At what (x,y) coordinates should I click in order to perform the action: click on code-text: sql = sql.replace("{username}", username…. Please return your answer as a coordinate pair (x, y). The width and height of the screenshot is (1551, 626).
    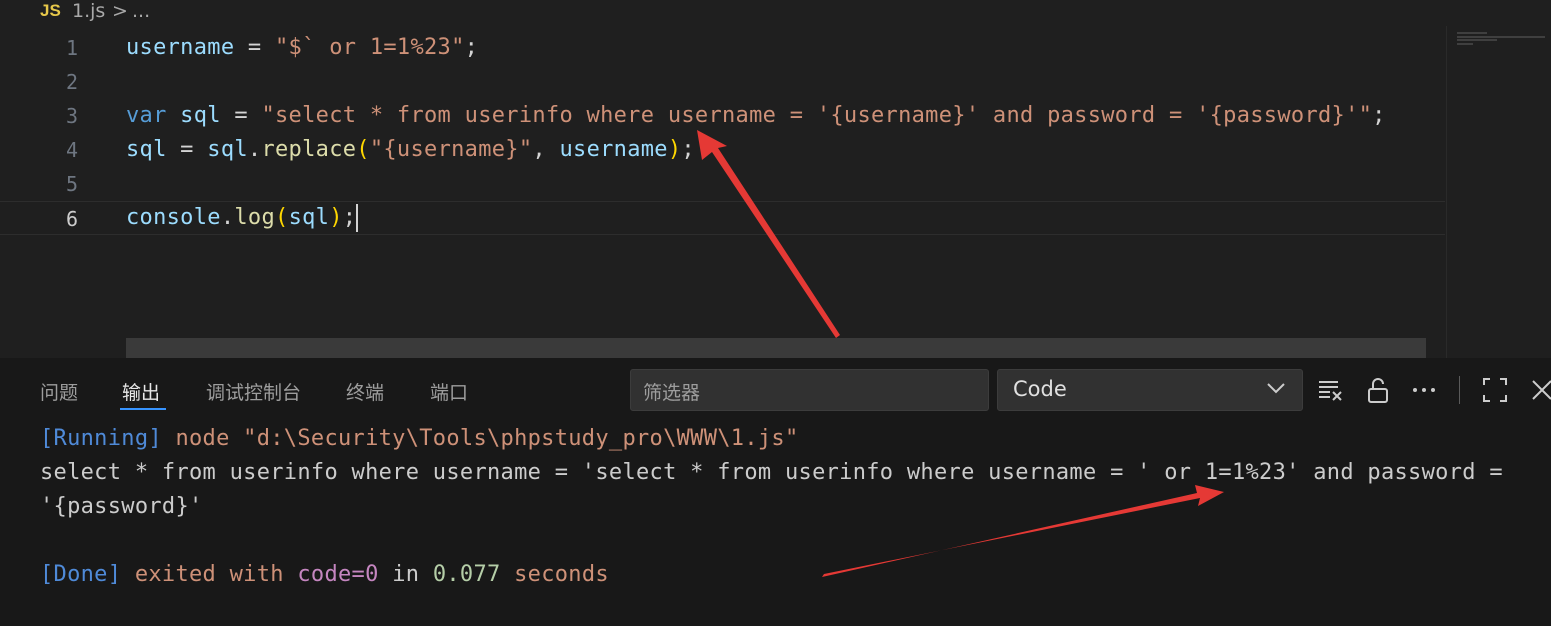
    Looking at the image, I should click on (410, 150).